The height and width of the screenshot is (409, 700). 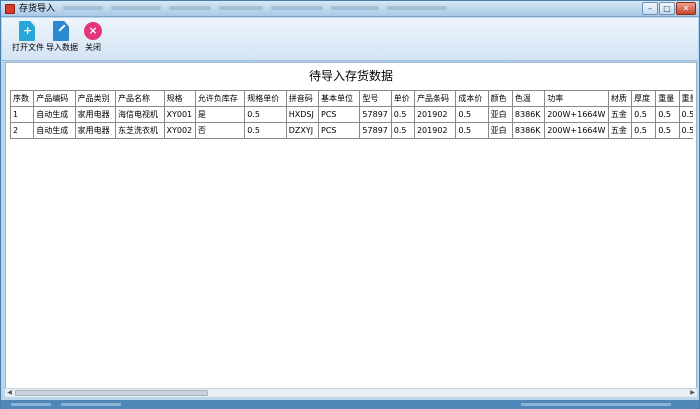 What do you see at coordinates (140, 114) in the screenshot?
I see `table-cell: 海信电视机` at bounding box center [140, 114].